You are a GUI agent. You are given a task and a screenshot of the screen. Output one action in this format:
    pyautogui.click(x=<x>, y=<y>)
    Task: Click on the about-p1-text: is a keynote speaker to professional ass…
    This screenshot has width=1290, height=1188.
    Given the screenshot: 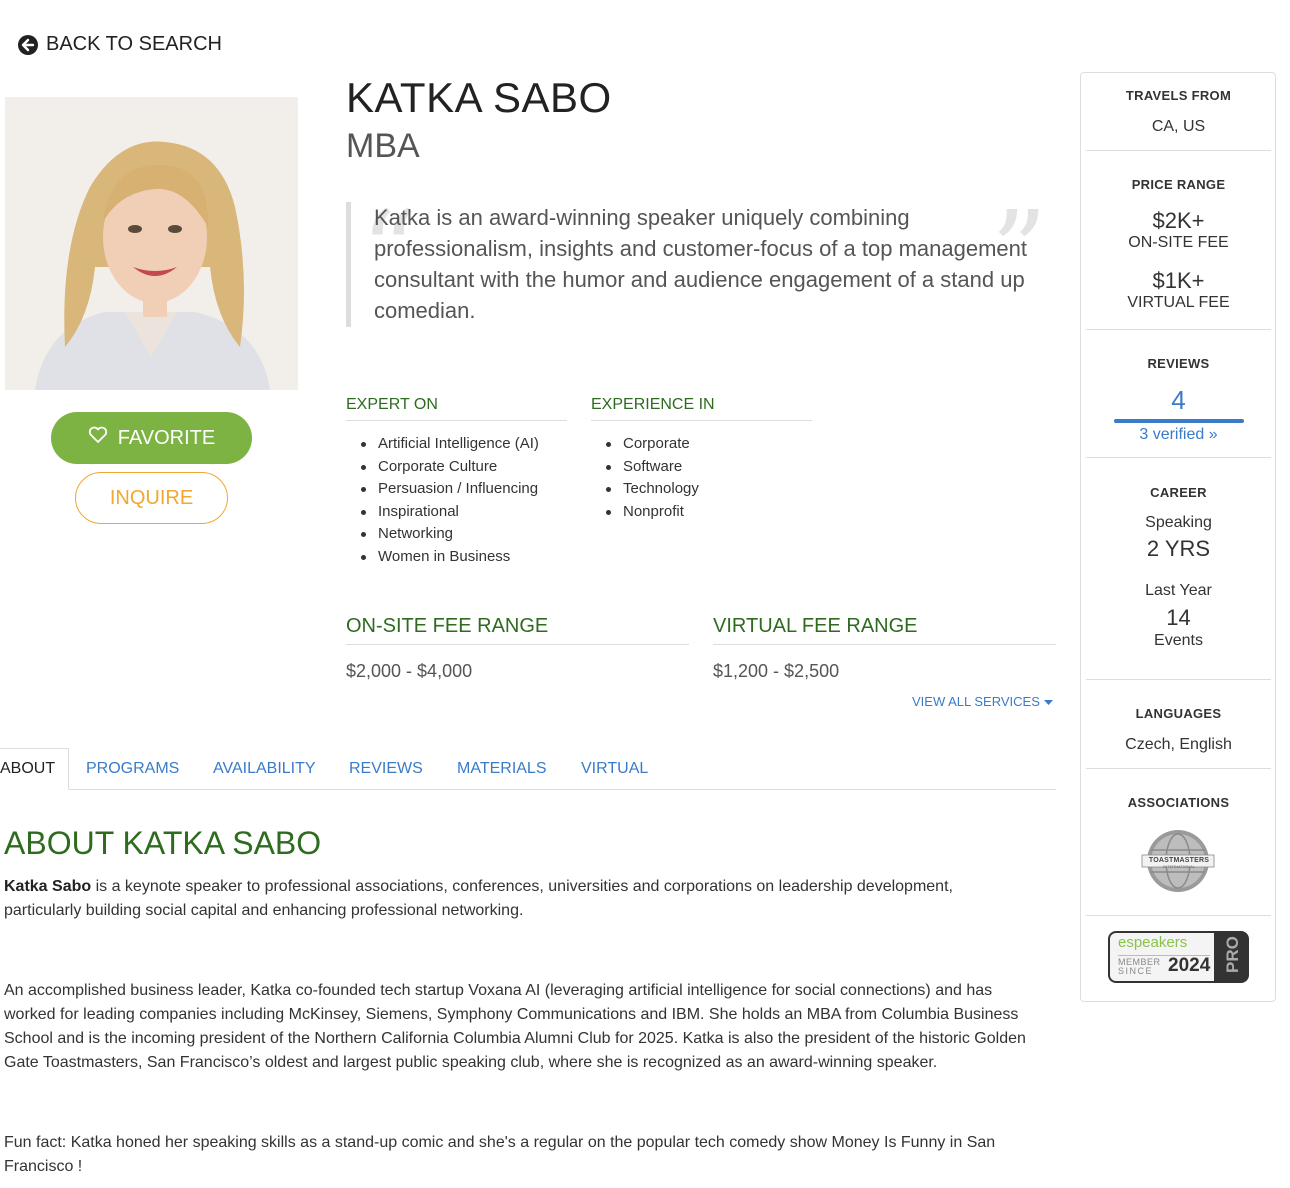 What is the action you would take?
    pyautogui.click(x=478, y=898)
    